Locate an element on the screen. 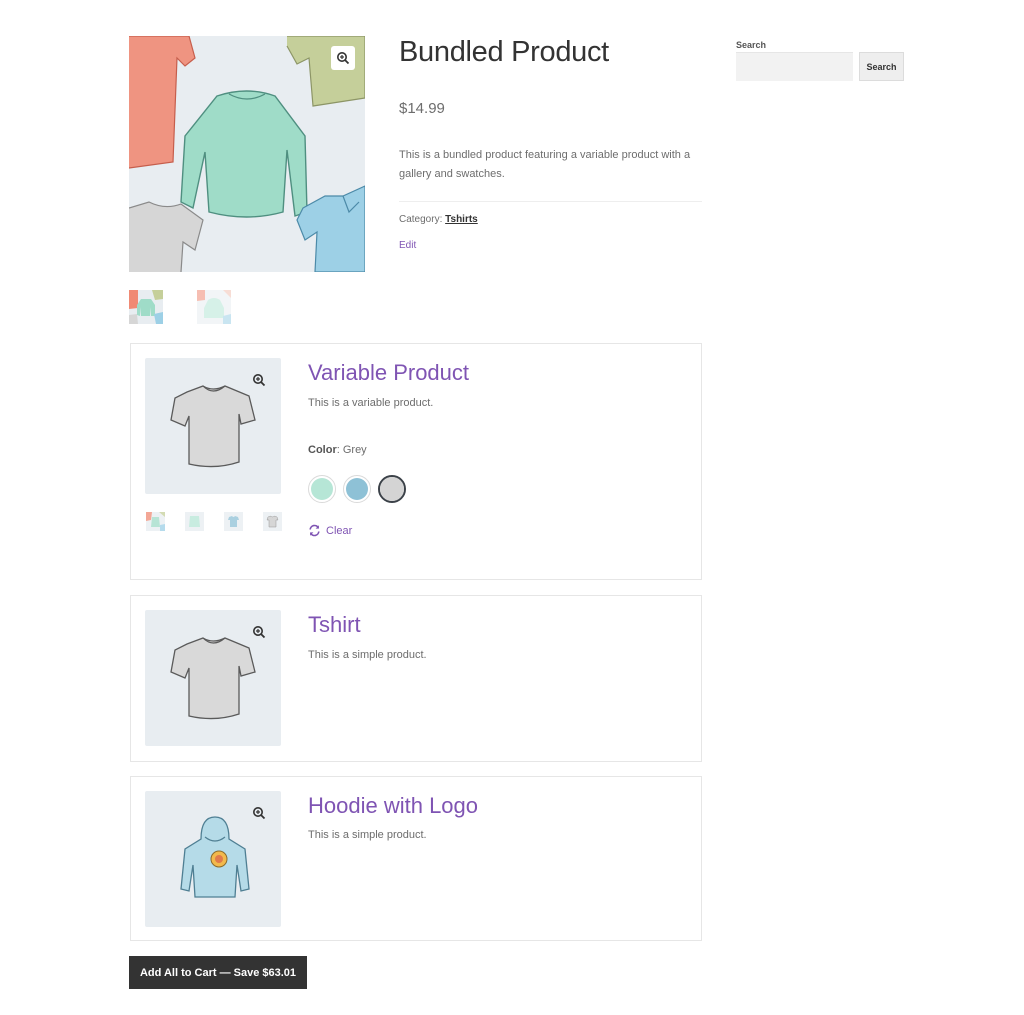 This screenshot has height=1015, width=1024. product-title: Bundled Product is located at coordinates (504, 52).